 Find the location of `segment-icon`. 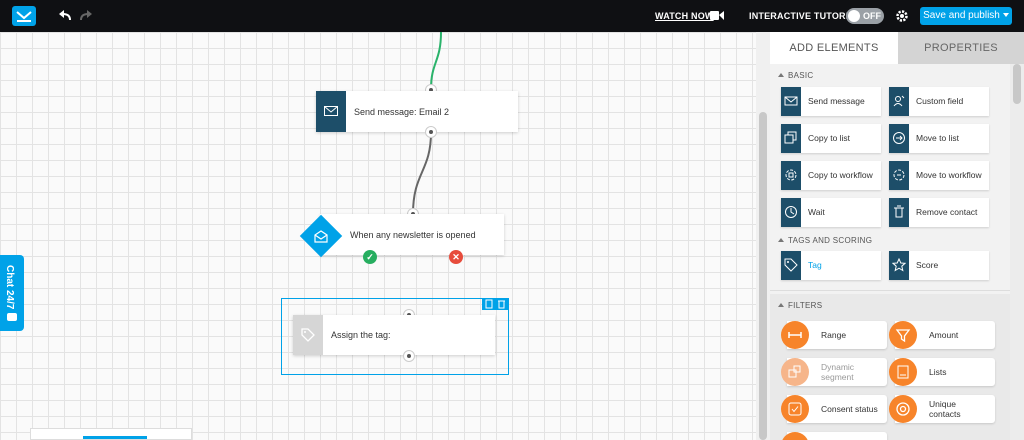

segment-icon is located at coordinates (794, 371).